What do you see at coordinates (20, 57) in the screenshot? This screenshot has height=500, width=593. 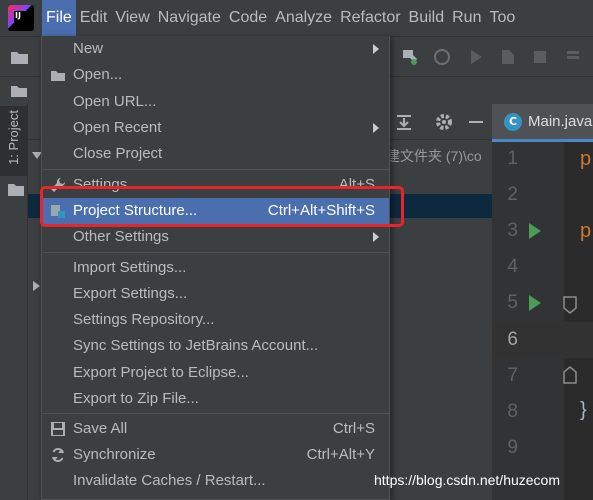 I see `open-folder-icon` at bounding box center [20, 57].